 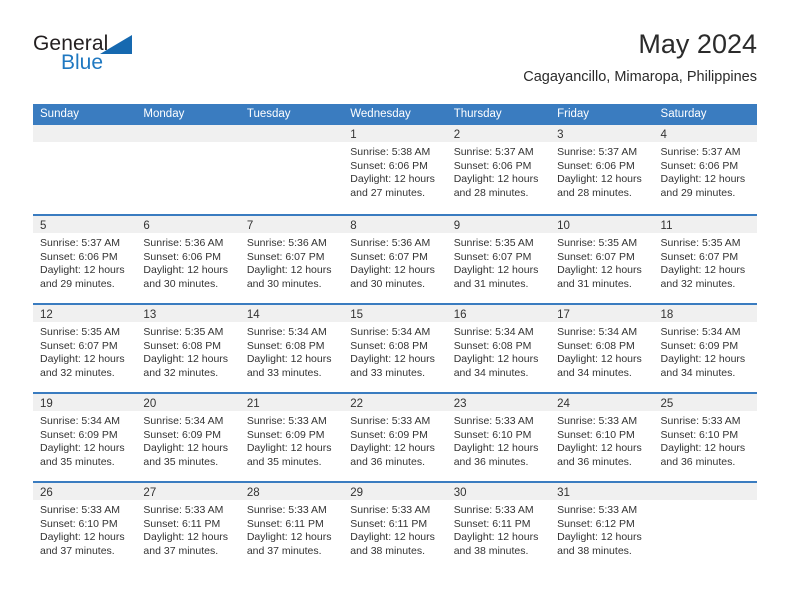 What do you see at coordinates (253, 493) in the screenshot?
I see `day-number: 28` at bounding box center [253, 493].